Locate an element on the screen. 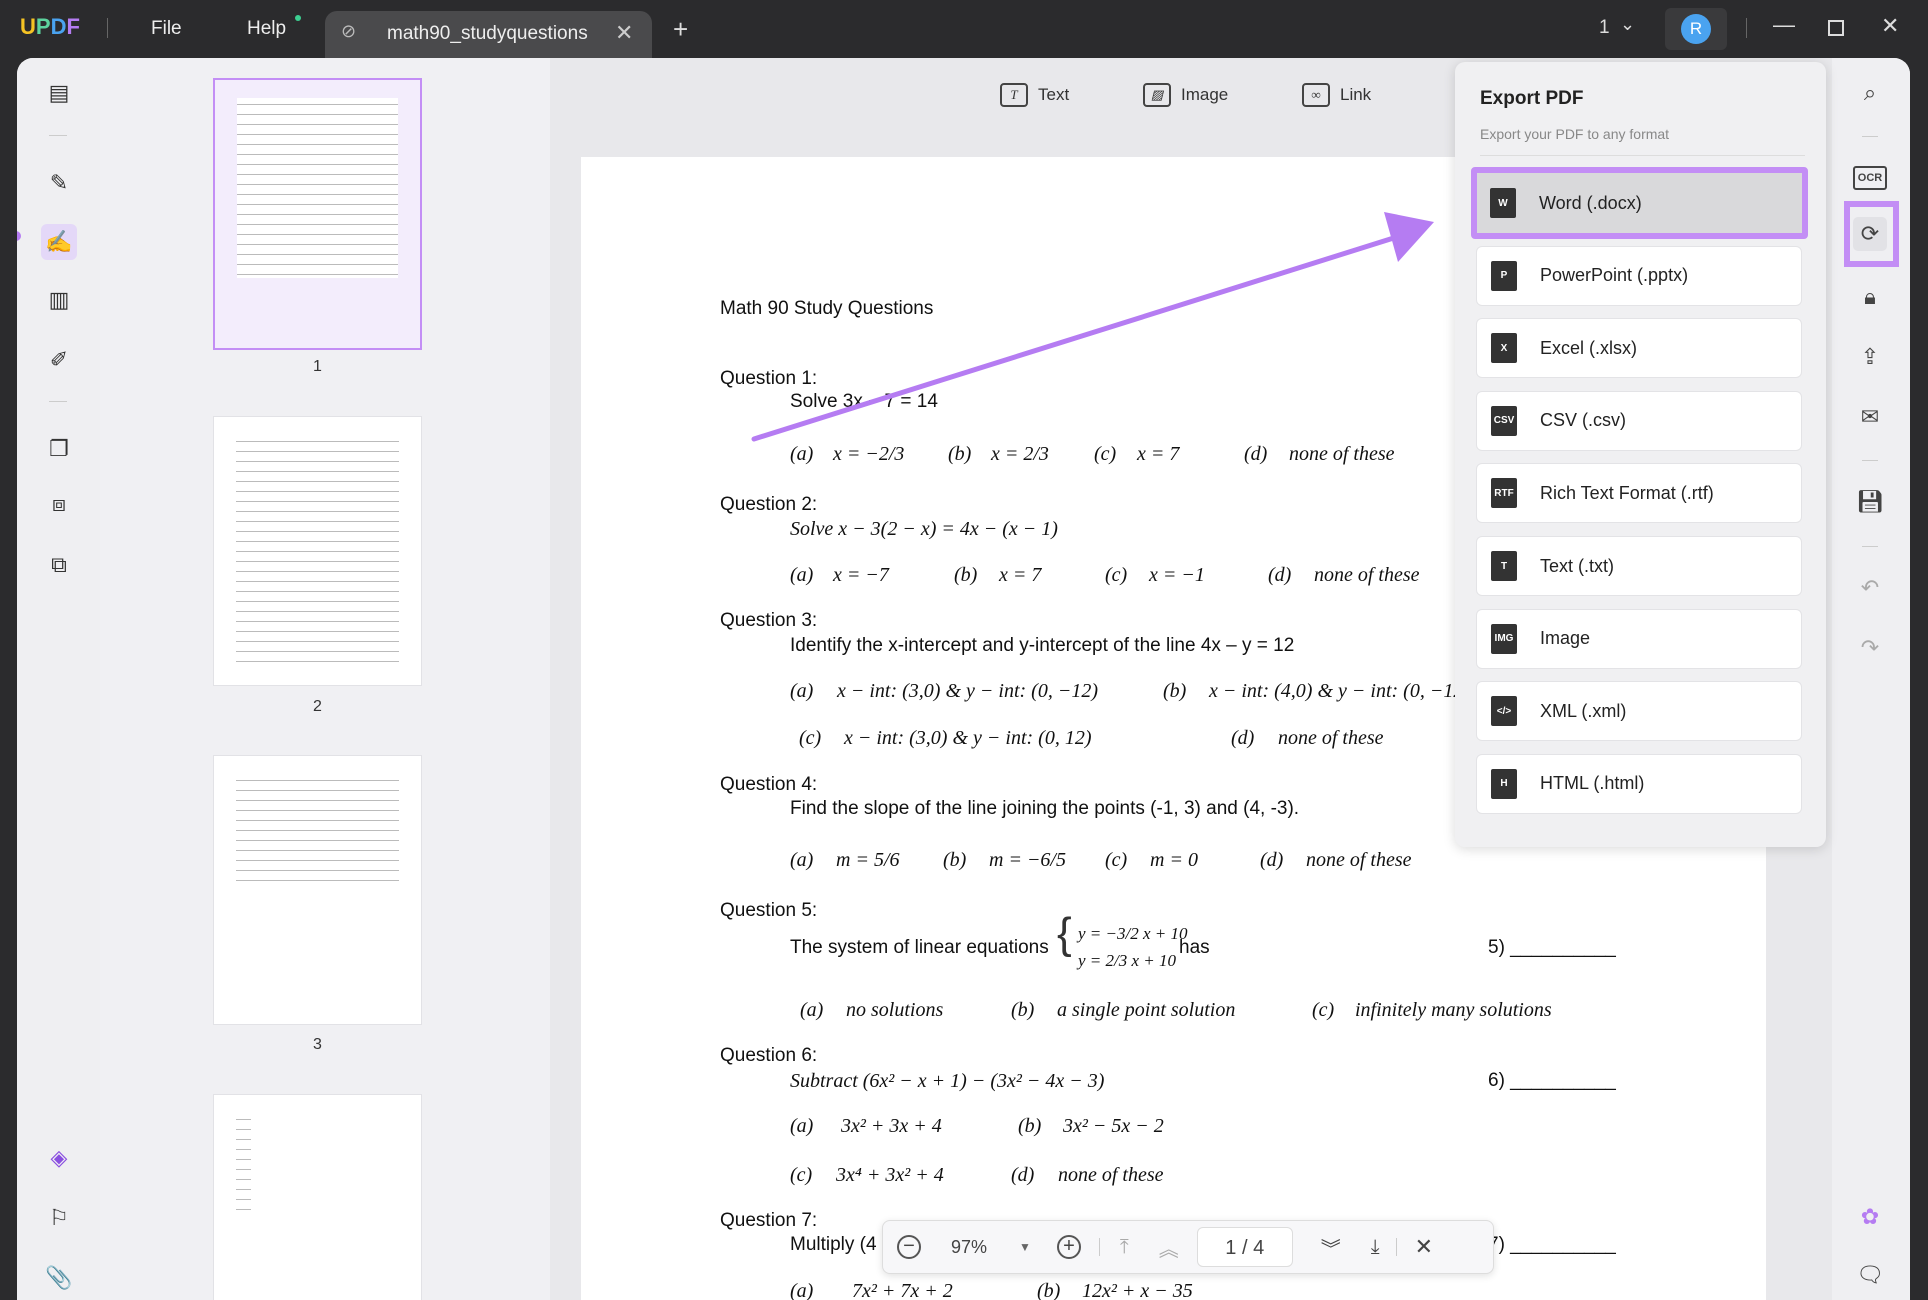 This screenshot has height=1300, width=1928. export-panel-subtitle: Export your PDF to any format is located at coordinates (1575, 134).